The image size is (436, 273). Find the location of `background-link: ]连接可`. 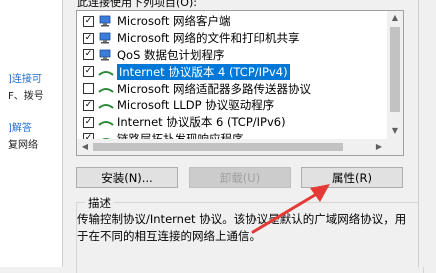

background-link: ]连接可 is located at coordinates (25, 77).